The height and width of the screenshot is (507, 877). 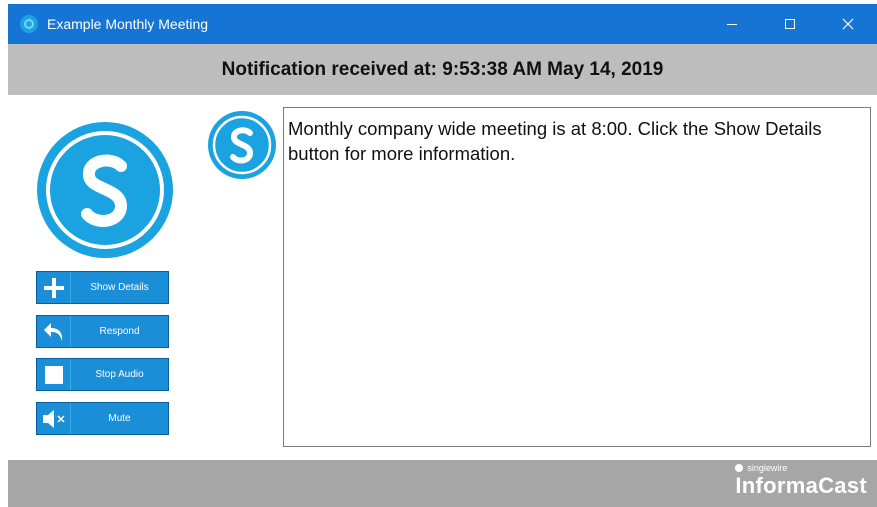 I want to click on minimize-button, so click(x=732, y=24).